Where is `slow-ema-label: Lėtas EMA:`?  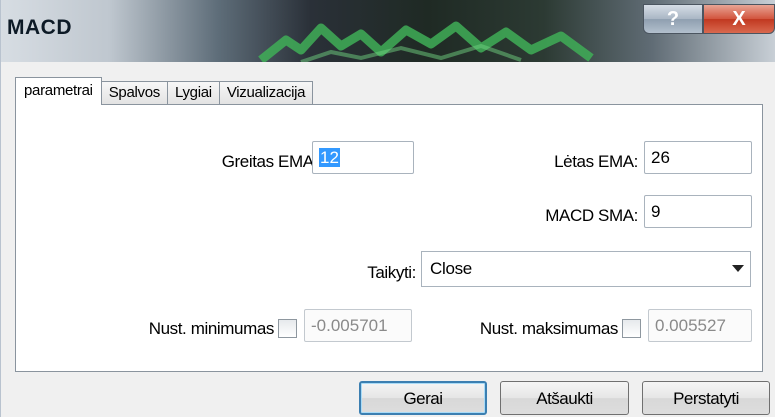
slow-ema-label: Lėtas EMA: is located at coordinates (596, 161).